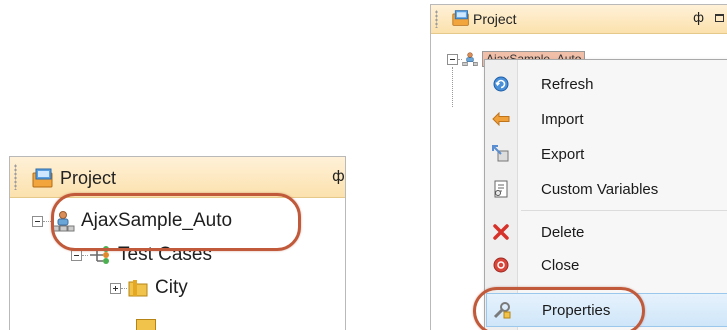 This screenshot has width=727, height=330. What do you see at coordinates (501, 119) in the screenshot?
I see `import-arrow-icon` at bounding box center [501, 119].